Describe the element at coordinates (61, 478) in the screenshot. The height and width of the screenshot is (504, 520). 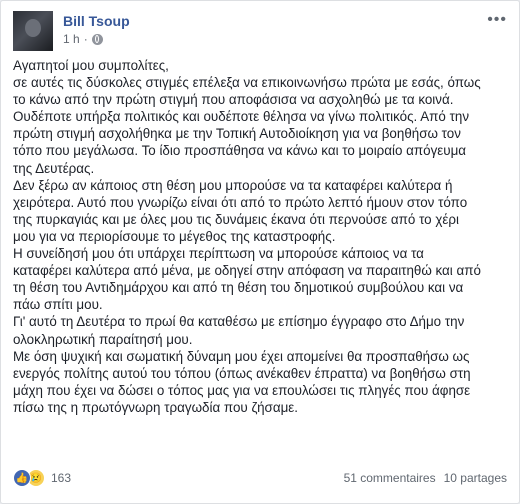
I see `reaction-count: 163` at that location.